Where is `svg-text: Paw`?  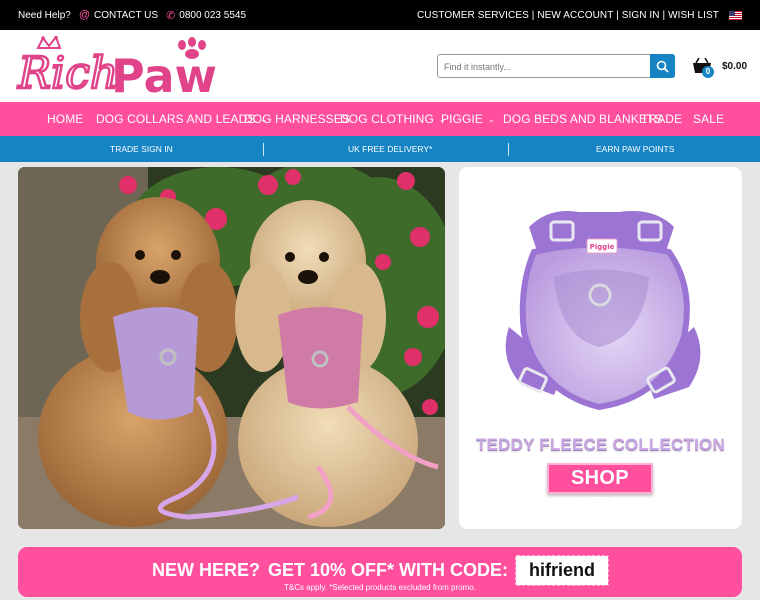 svg-text: Paw is located at coordinates (164, 73).